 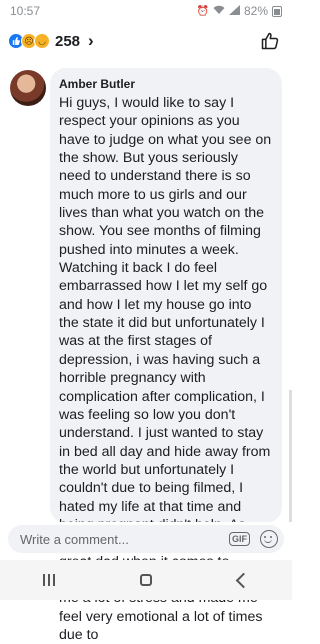 I want to click on status-time: 10:57, so click(x=25, y=11).